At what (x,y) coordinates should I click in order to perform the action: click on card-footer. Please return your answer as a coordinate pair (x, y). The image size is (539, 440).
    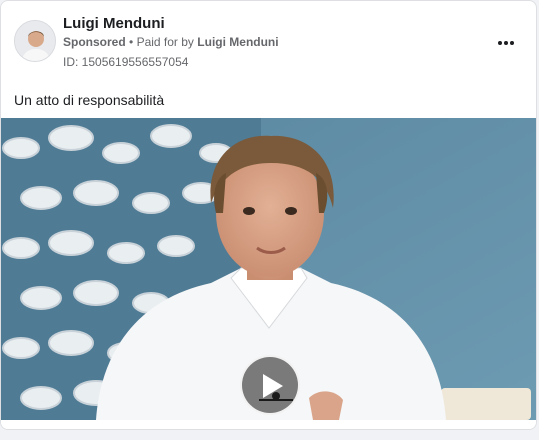
    Looking at the image, I should click on (268, 424).